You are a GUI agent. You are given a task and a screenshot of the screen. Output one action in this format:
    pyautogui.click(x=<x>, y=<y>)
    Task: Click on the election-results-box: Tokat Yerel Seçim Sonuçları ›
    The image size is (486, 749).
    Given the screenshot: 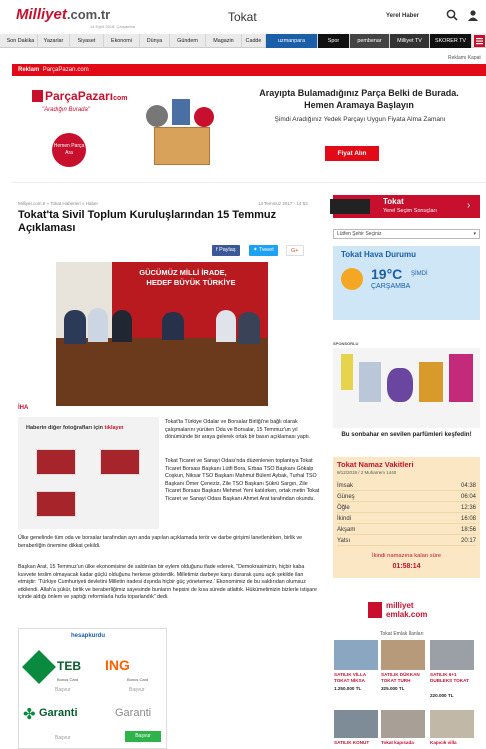 What is the action you would take?
    pyautogui.click(x=405, y=206)
    